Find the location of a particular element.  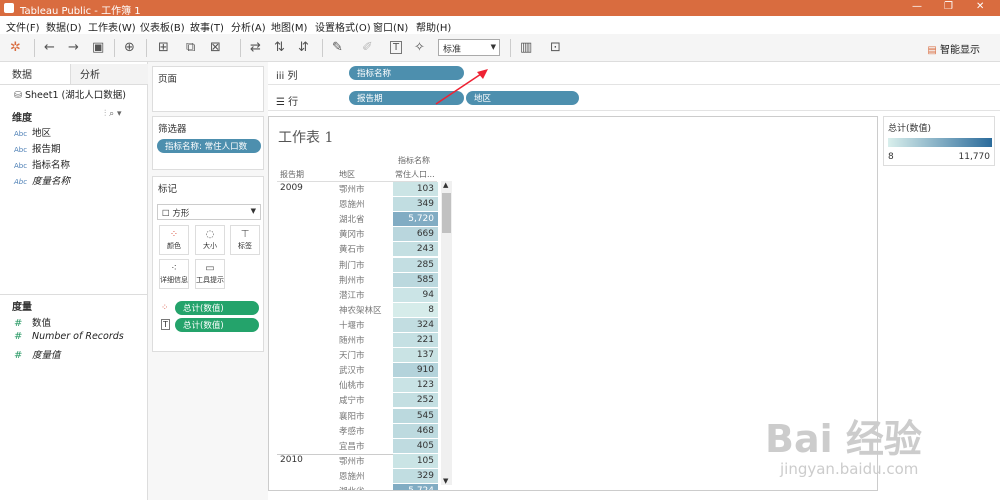

columns-shelf: iii 列 指标名称 is located at coordinates (634, 73).